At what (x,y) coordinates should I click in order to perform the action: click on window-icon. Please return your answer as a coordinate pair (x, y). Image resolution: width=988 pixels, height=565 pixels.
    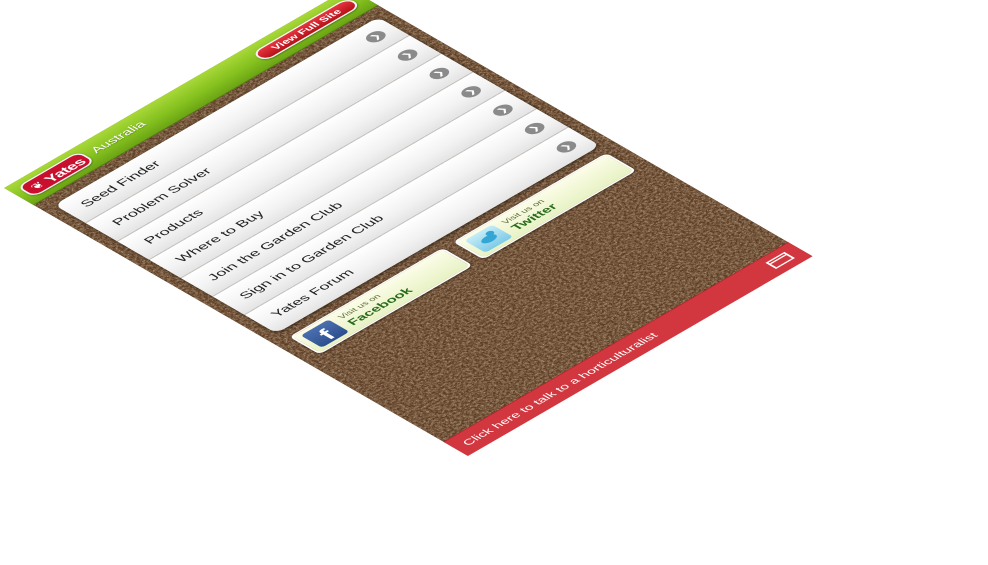
    Looking at the image, I should click on (780, 260).